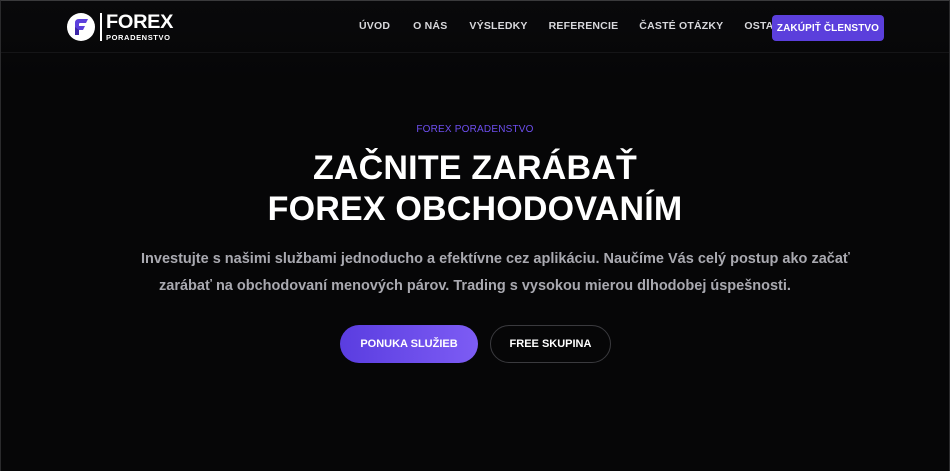 The height and width of the screenshot is (471, 950). What do you see at coordinates (681, 26) in the screenshot?
I see `nav-item-caste-otazky: ČASTÉ OTÁZKY` at bounding box center [681, 26].